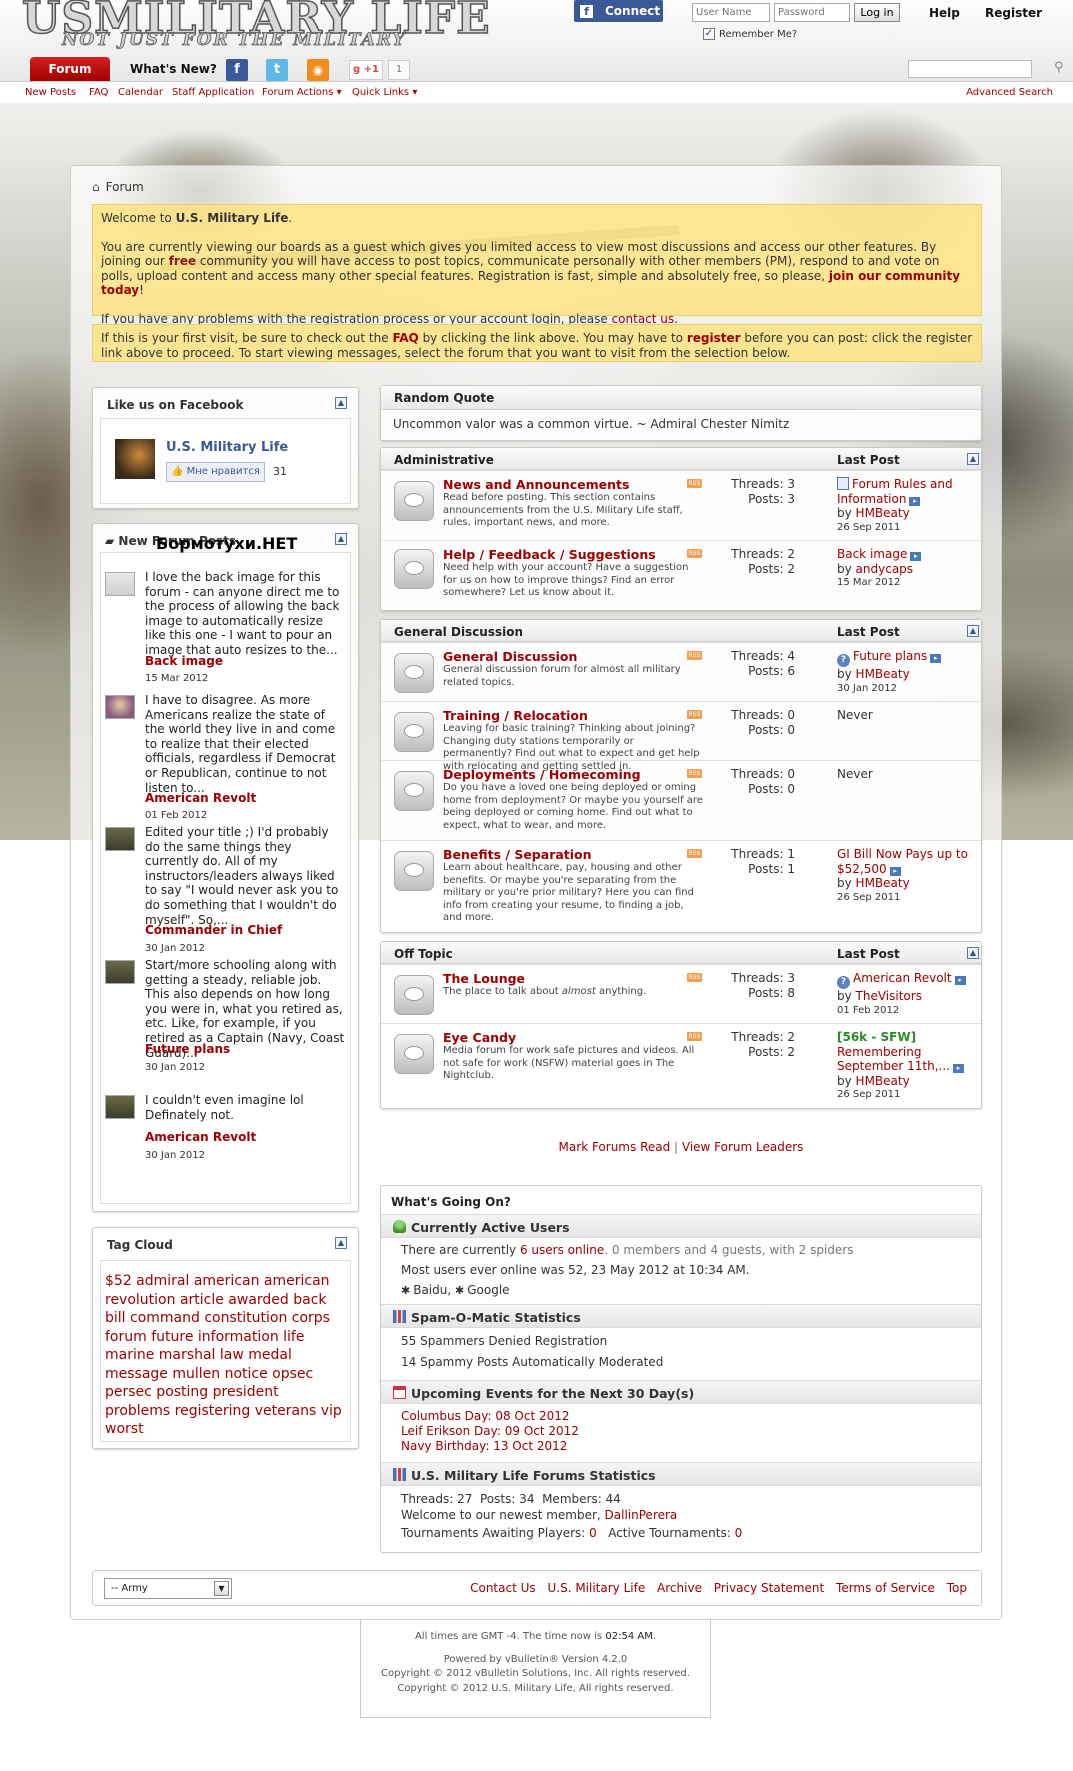  I want to click on advanced-search-link: Advanced Search, so click(1009, 92).